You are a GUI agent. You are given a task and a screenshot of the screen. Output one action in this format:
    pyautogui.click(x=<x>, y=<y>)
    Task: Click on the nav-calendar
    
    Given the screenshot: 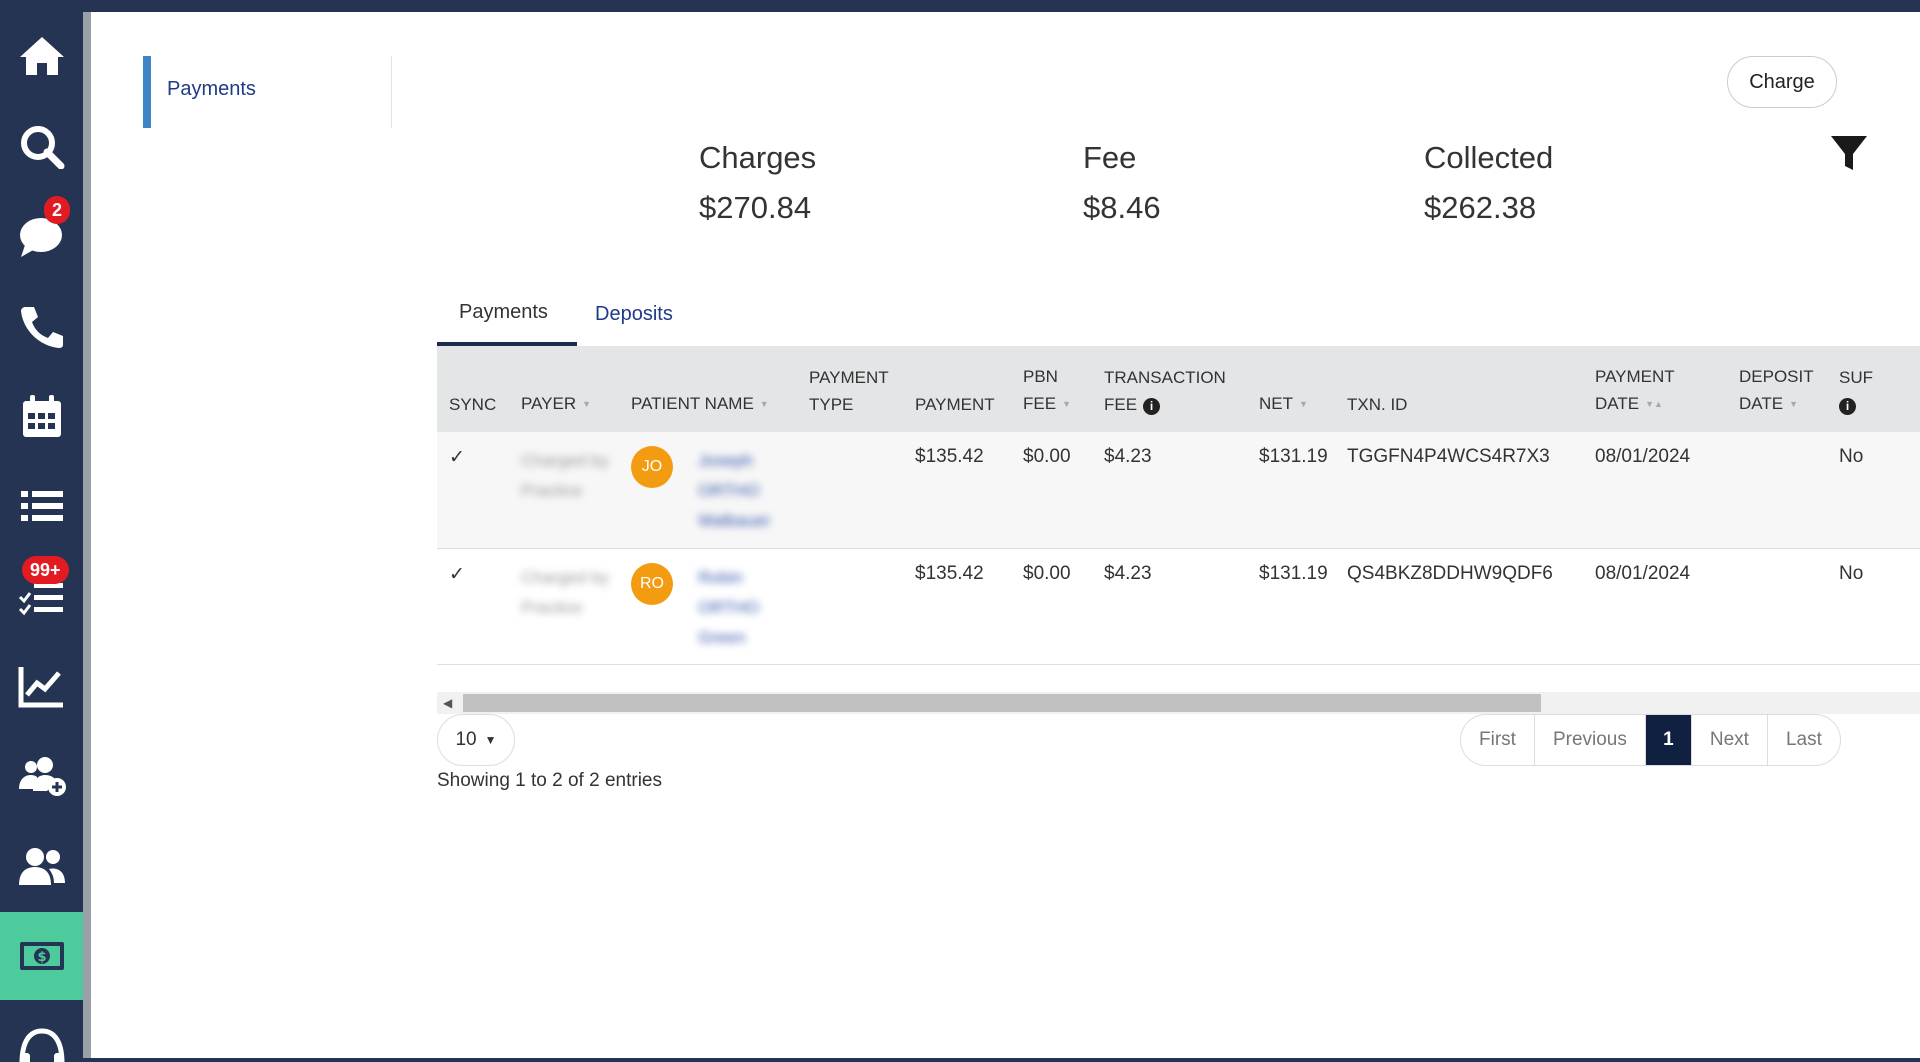 What is the action you would take?
    pyautogui.click(x=41, y=416)
    